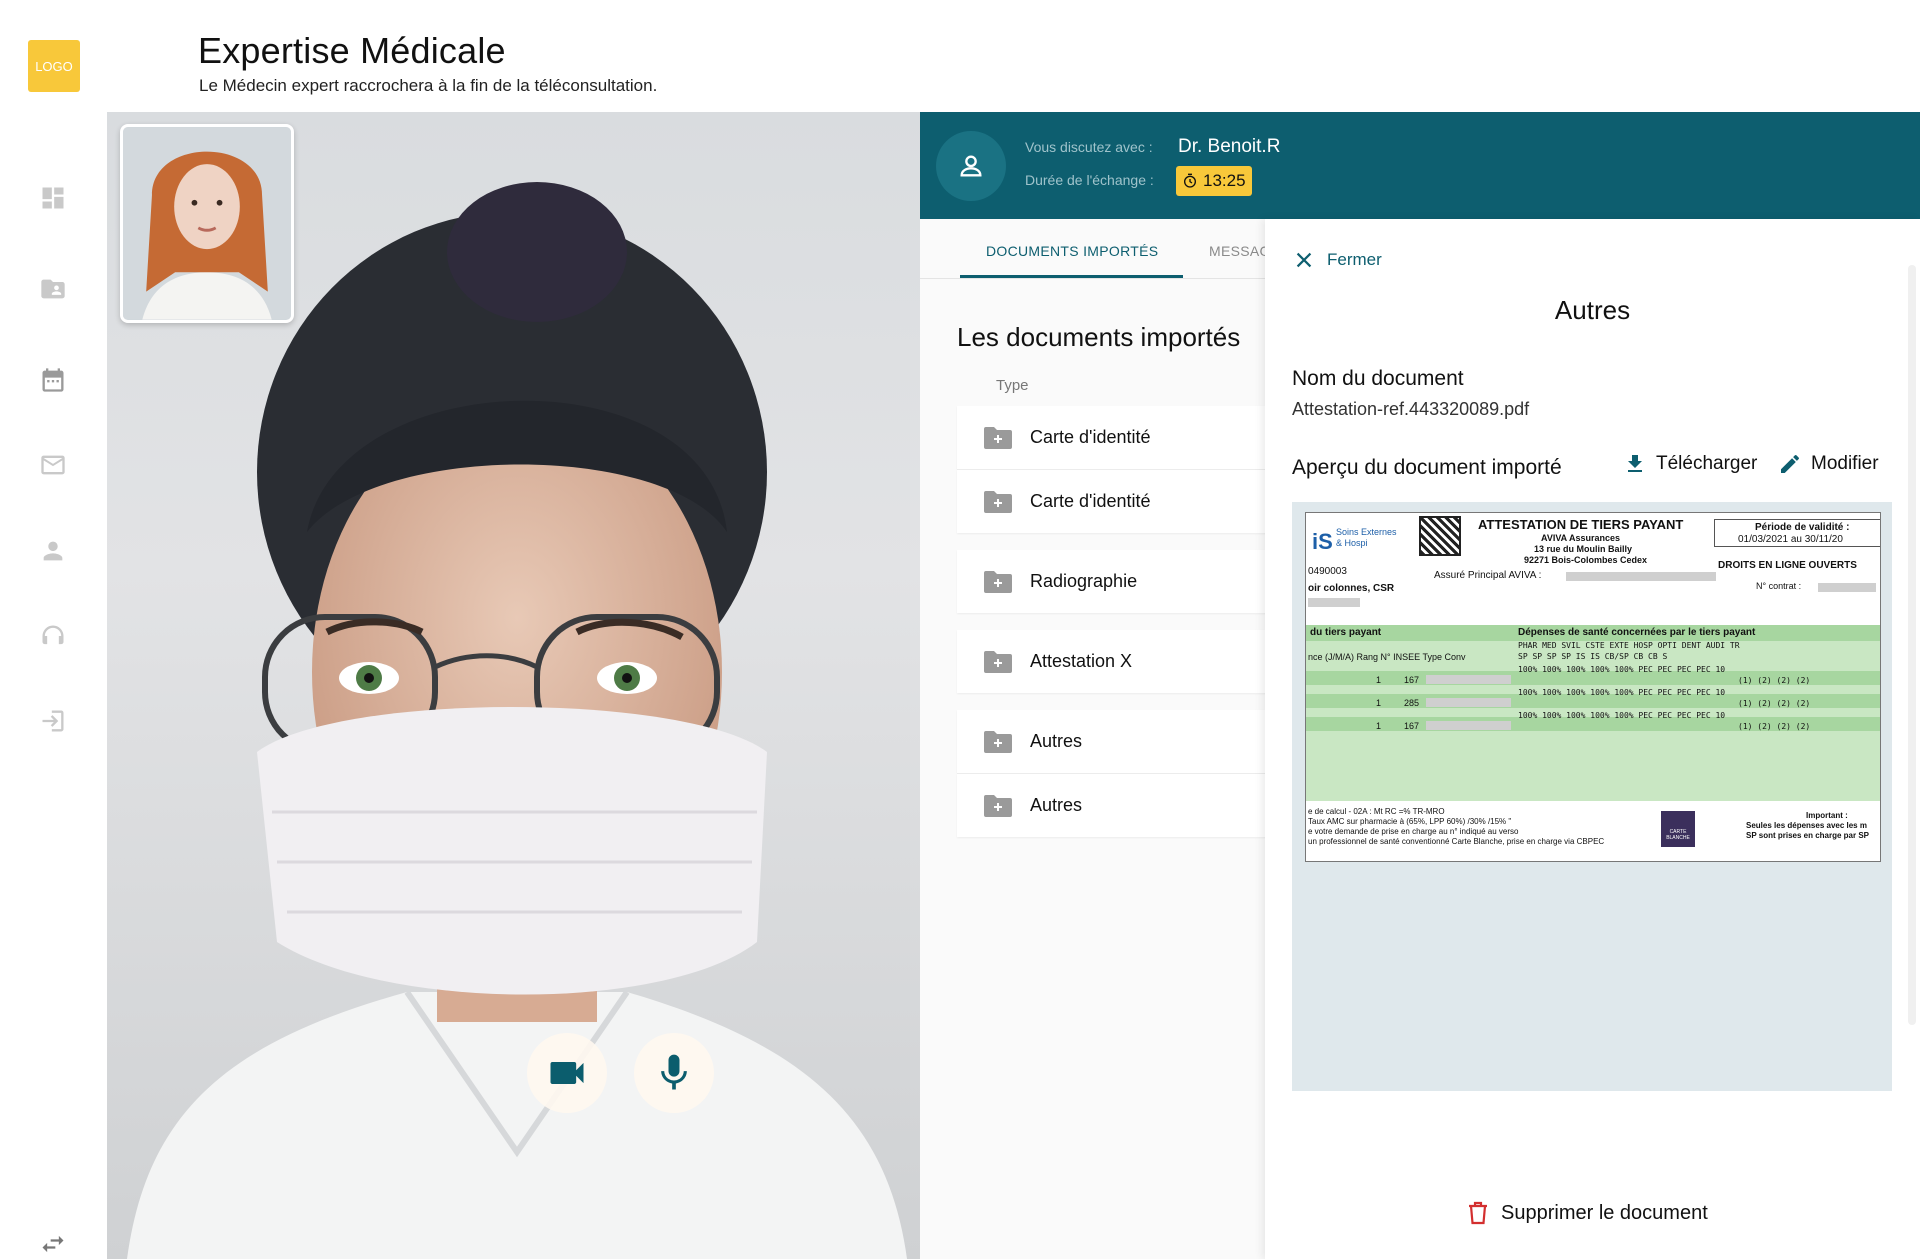  I want to click on validity-label: Période de validité :, so click(1802, 527).